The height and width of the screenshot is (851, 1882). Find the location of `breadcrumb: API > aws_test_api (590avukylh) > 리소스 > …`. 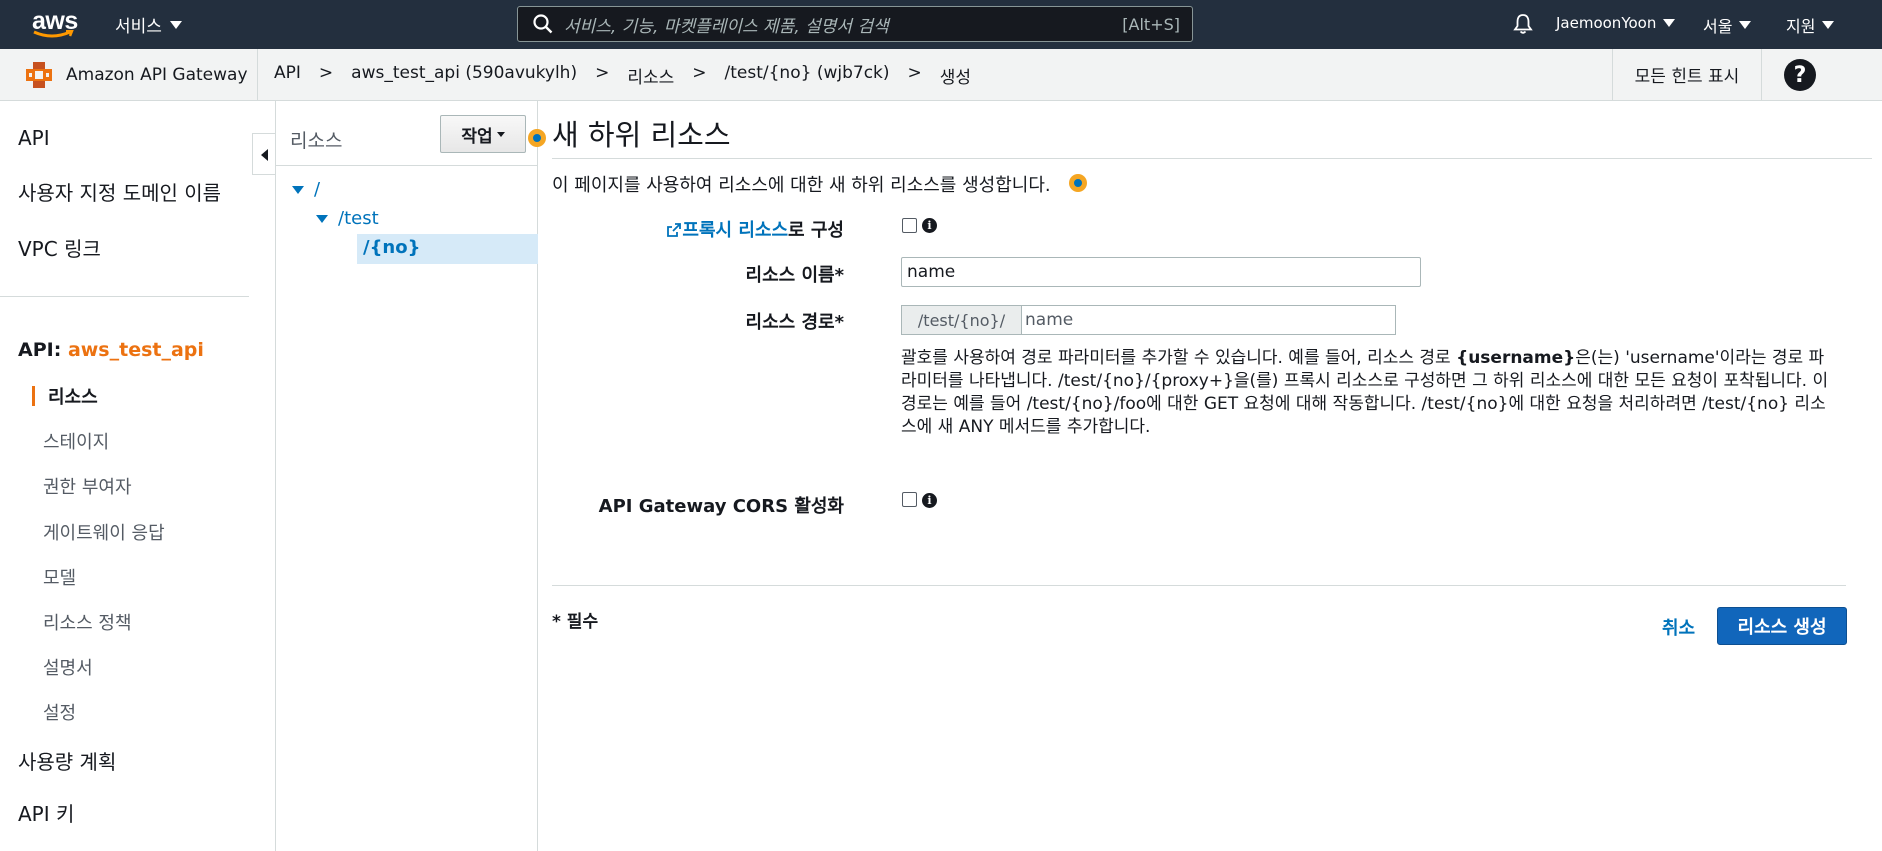

breadcrumb: API > aws_test_api (590avukylh) > 리소스 > … is located at coordinates (622, 75).